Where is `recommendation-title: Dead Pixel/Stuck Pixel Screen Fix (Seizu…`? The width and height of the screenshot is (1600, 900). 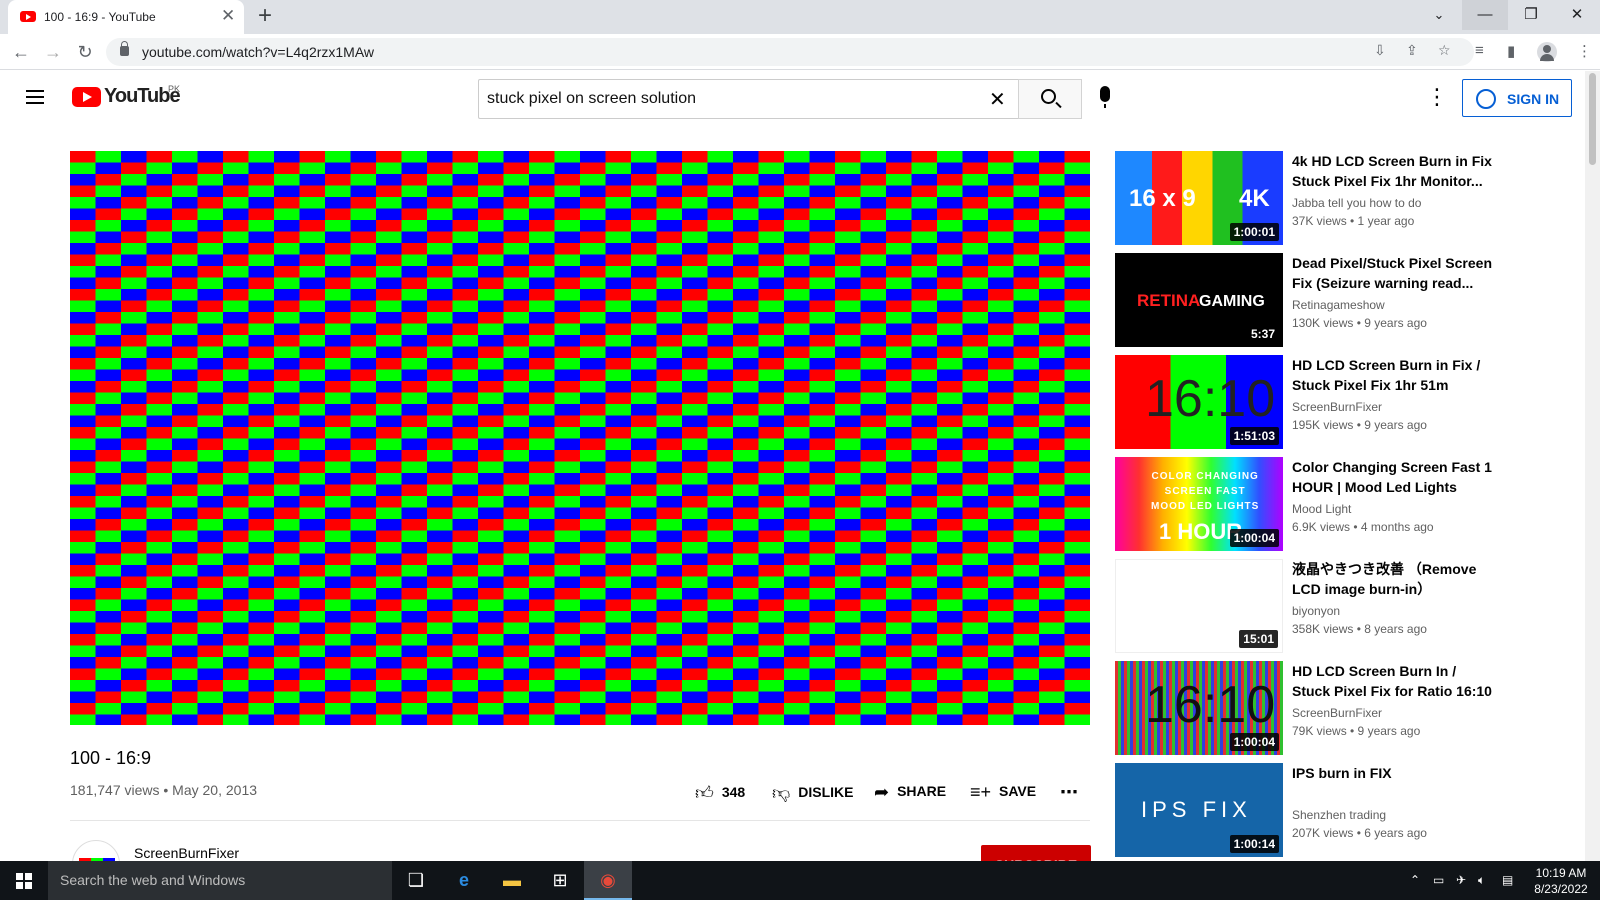
recommendation-title: Dead Pixel/Stuck Pixel Screen Fix (Seizu… is located at coordinates (1392, 273).